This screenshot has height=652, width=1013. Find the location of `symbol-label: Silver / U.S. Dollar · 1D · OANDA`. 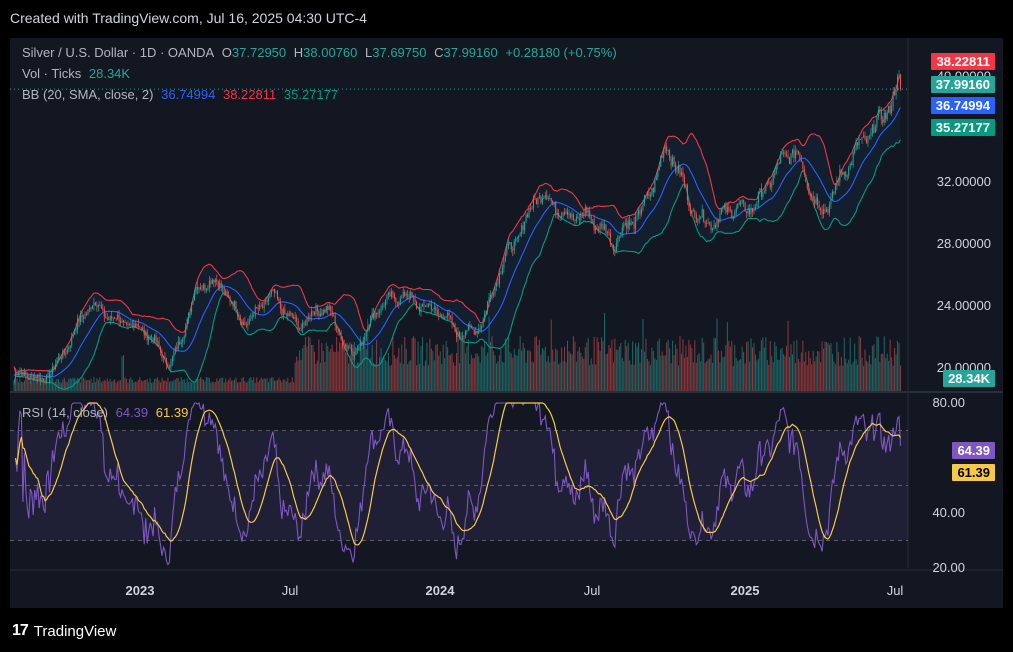

symbol-label: Silver / U.S. Dollar · 1D · OANDA is located at coordinates (118, 52).